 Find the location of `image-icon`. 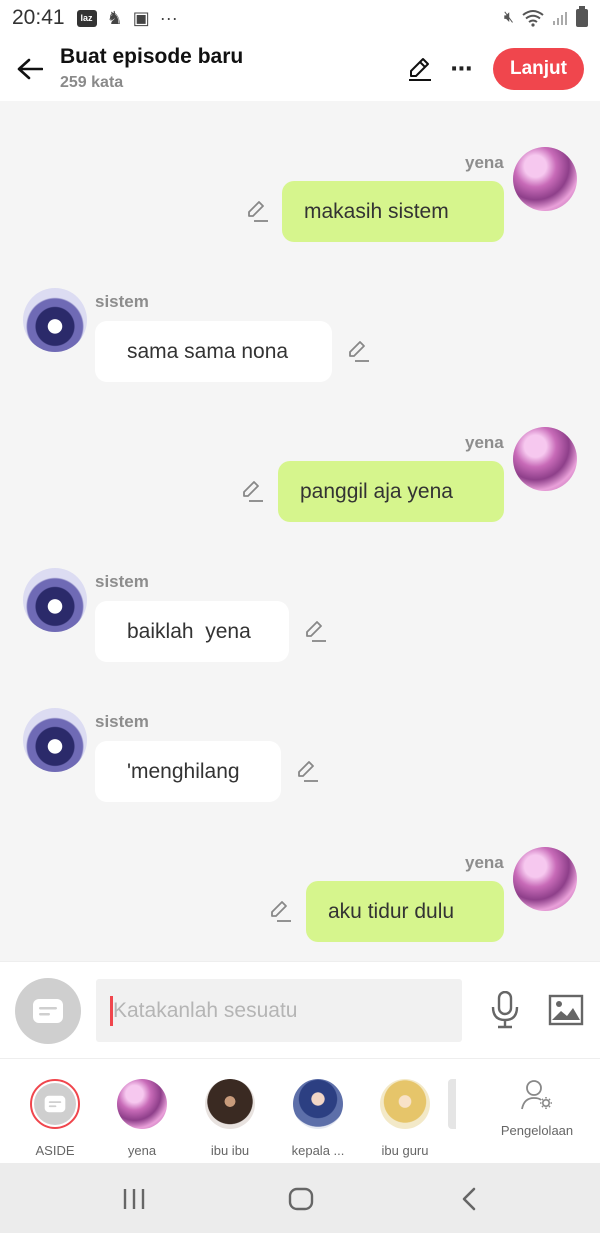

image-icon is located at coordinates (566, 1010).